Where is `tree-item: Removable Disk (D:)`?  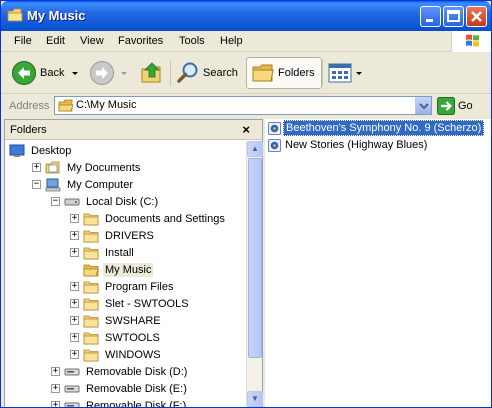 tree-item: Removable Disk (D:) is located at coordinates (126, 371).